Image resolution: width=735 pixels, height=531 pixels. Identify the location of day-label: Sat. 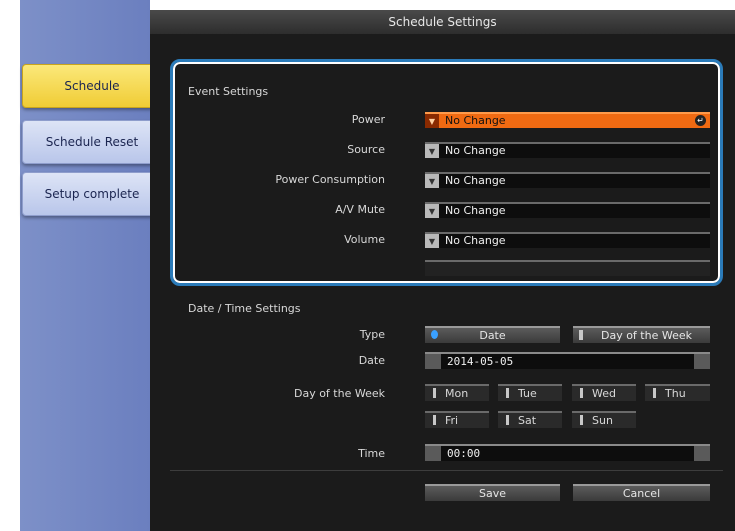
(527, 420).